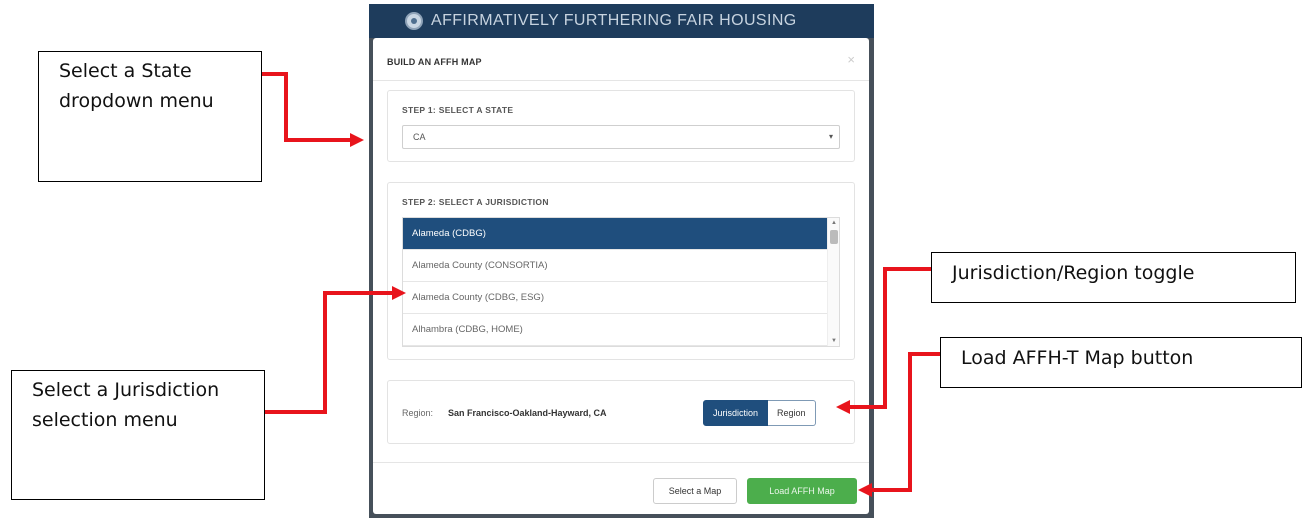  Describe the element at coordinates (830, 136) in the screenshot. I see `chevron-down-icon: ▾` at that location.